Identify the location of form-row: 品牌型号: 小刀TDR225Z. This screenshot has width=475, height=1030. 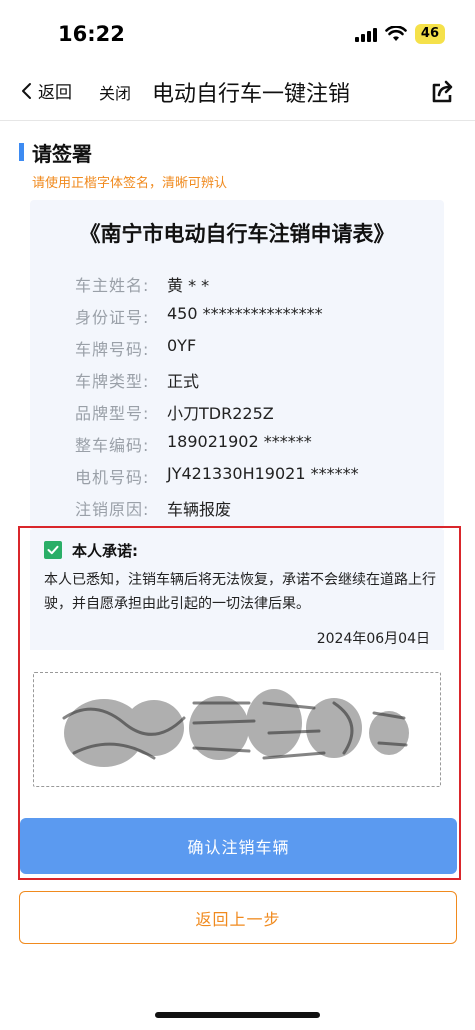
(174, 412).